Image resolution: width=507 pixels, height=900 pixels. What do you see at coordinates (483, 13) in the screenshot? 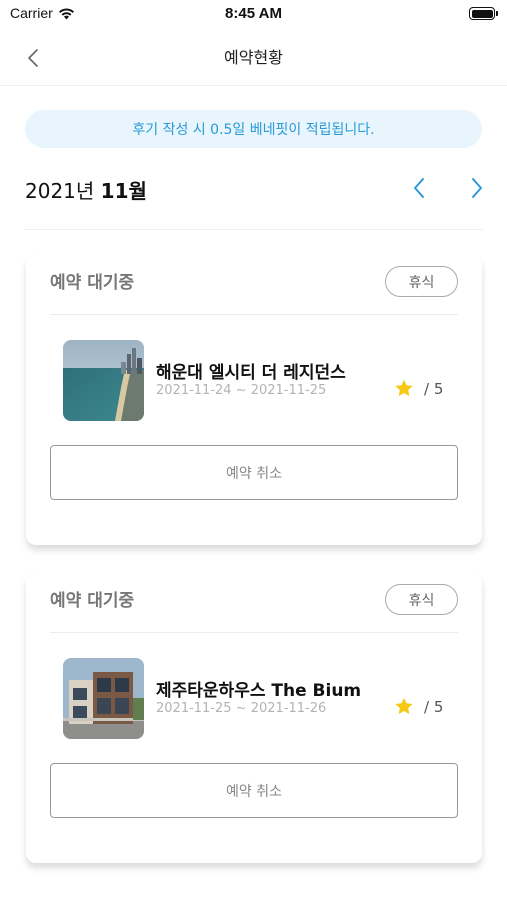
I see `battery-icon` at bounding box center [483, 13].